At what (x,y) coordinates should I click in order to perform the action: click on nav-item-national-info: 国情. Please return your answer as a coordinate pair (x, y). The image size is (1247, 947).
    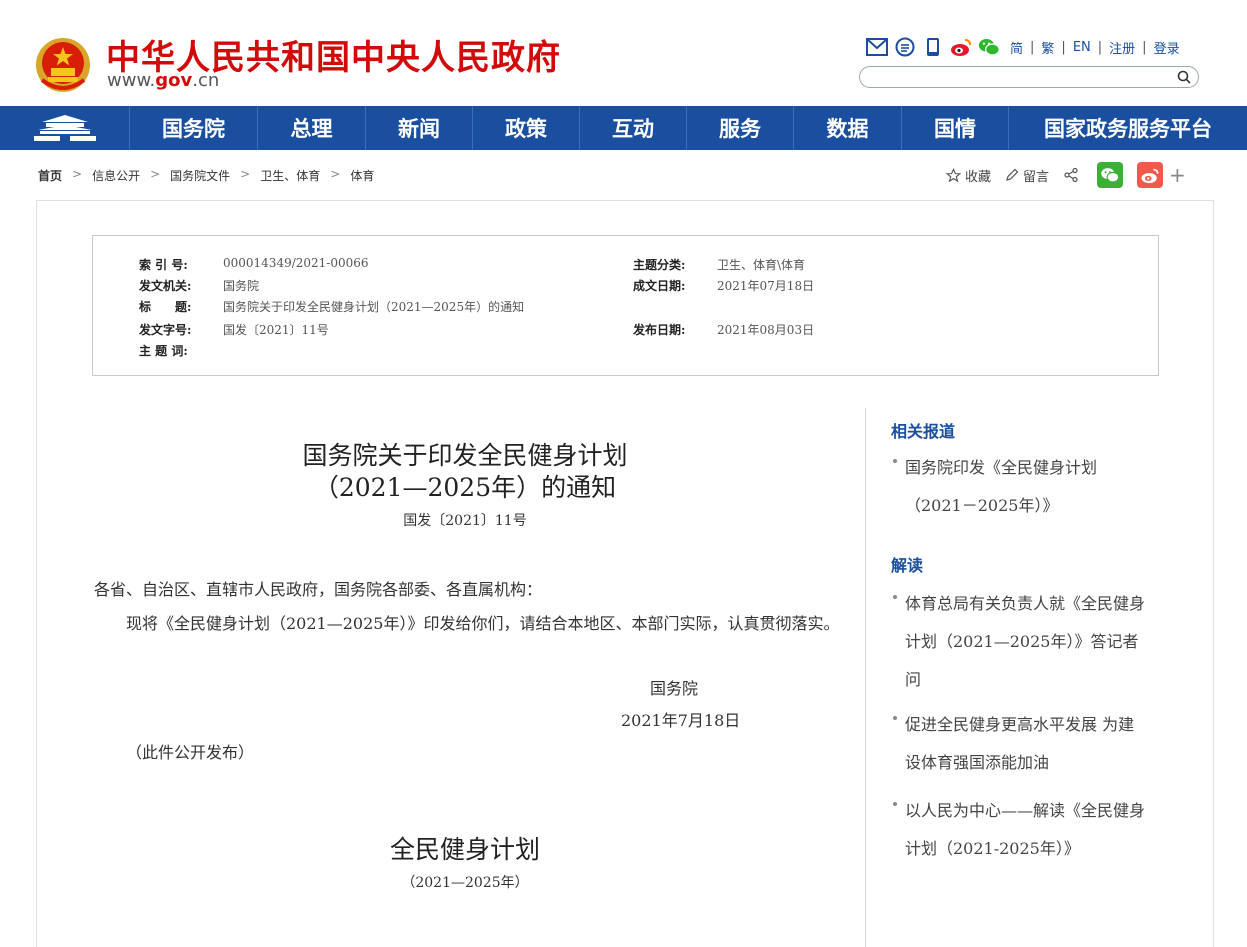
    Looking at the image, I should click on (955, 128).